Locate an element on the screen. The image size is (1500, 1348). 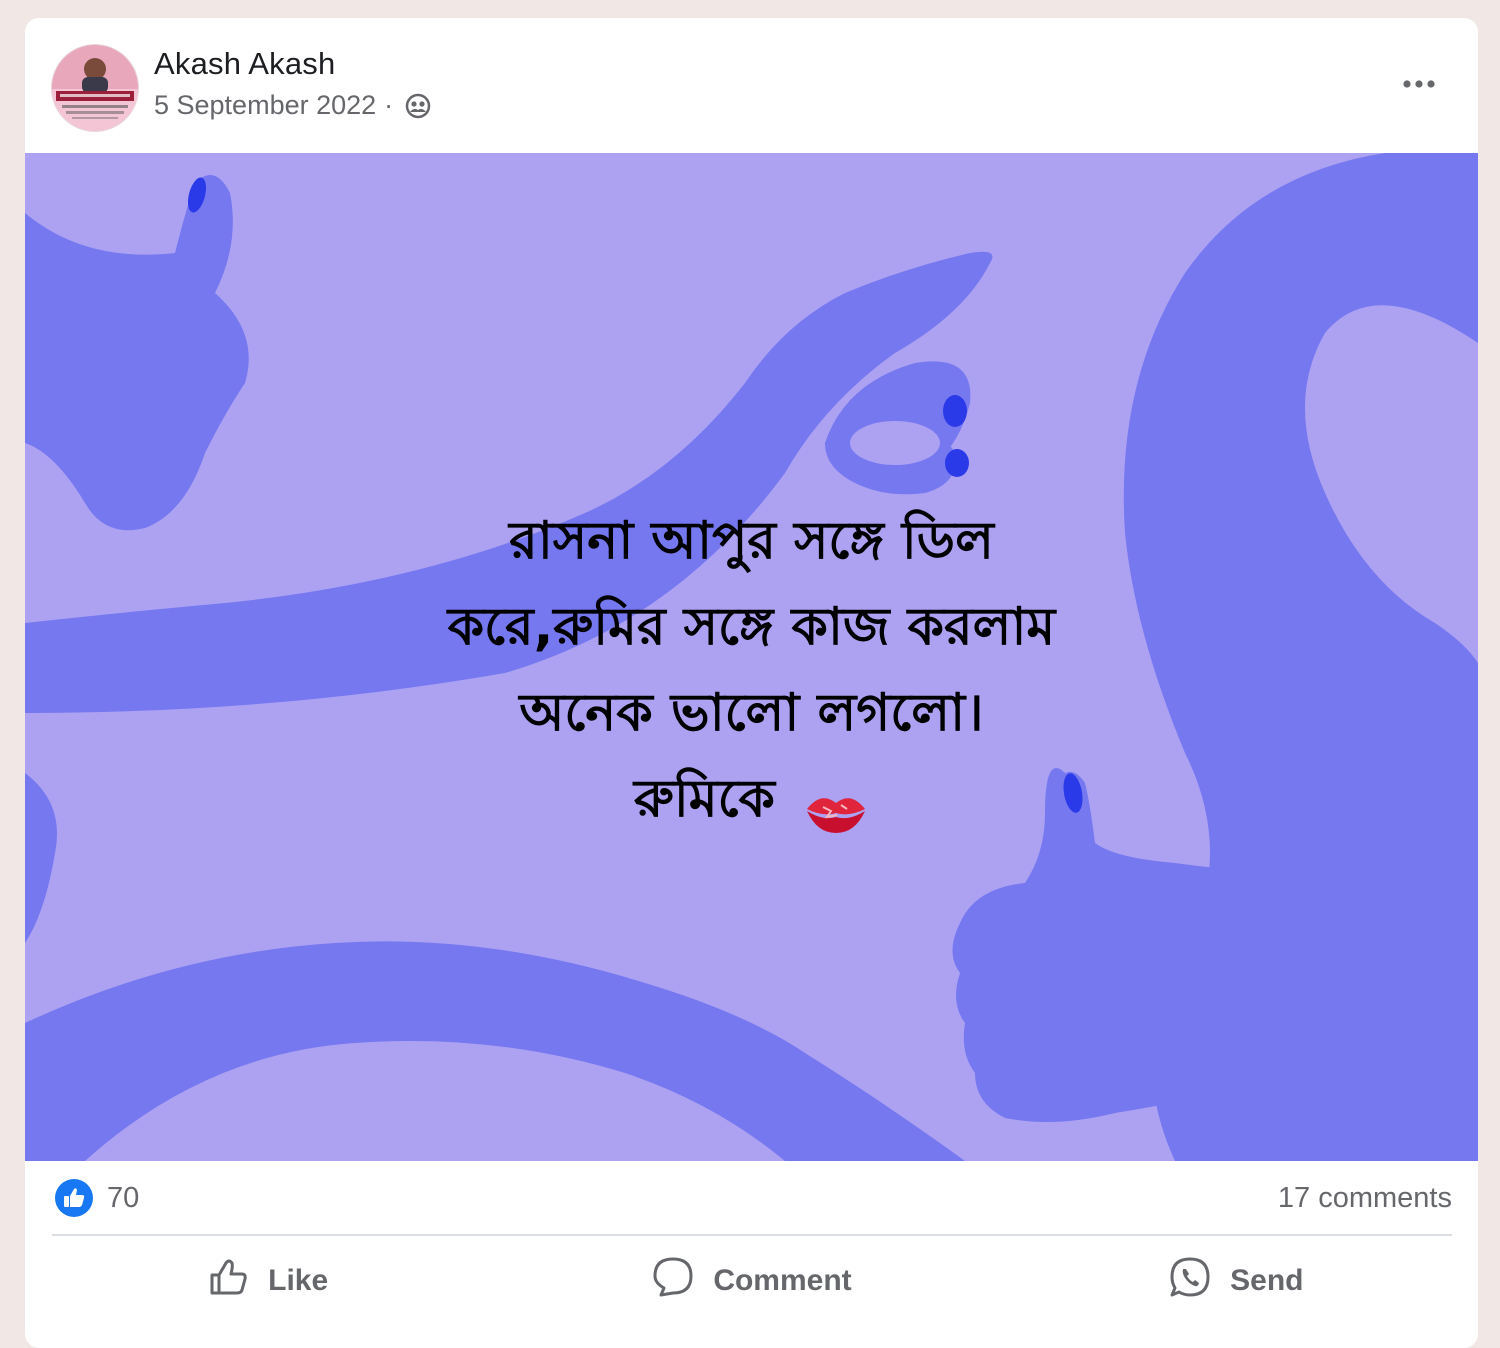
like-button: Like is located at coordinates (267, 1281).